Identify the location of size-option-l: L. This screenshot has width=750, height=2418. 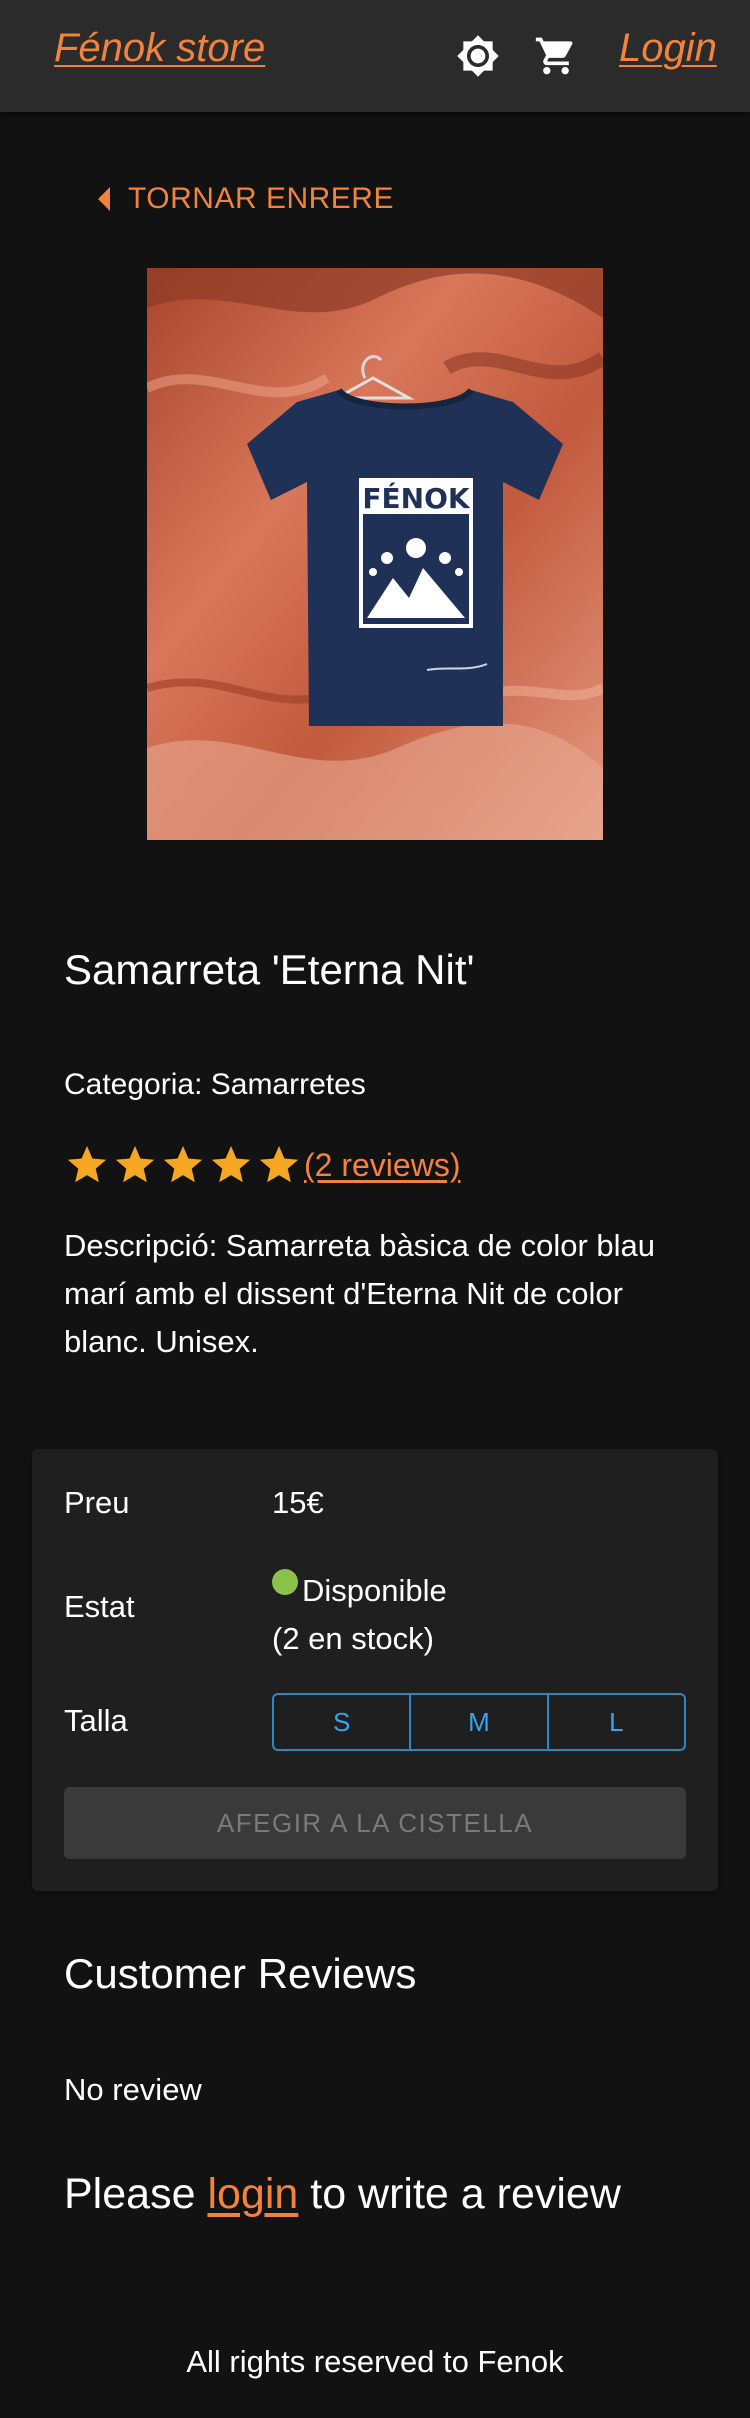
(616, 1722).